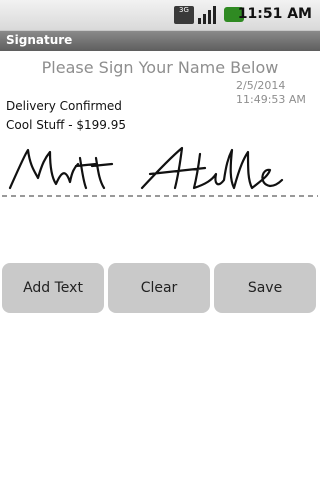  Describe the element at coordinates (146, 168) in the screenshot. I see `signature-stroke` at that location.